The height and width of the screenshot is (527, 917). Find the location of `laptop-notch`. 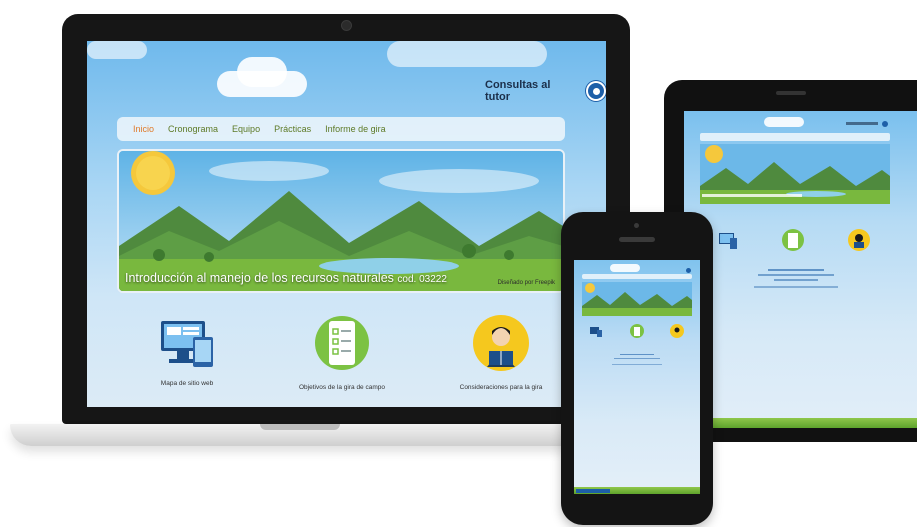

laptop-notch is located at coordinates (300, 427).